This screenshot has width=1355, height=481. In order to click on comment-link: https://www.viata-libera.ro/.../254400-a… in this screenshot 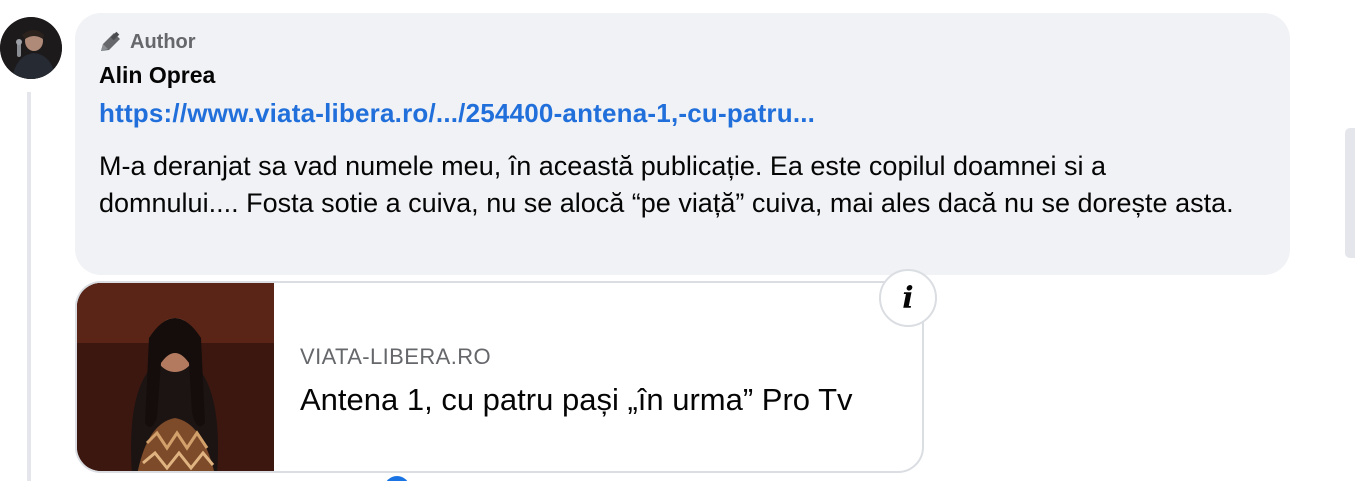, I will do `click(457, 113)`.